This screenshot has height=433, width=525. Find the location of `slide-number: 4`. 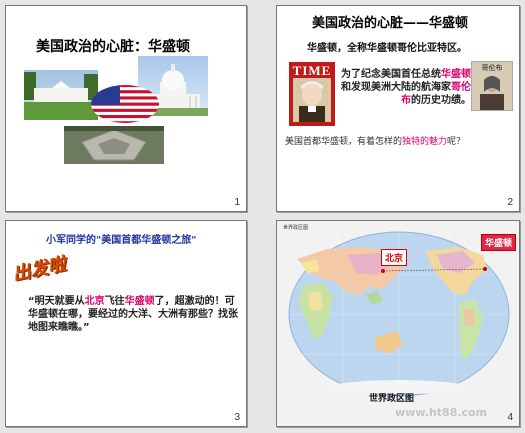

slide-number: 4 is located at coordinates (510, 417).